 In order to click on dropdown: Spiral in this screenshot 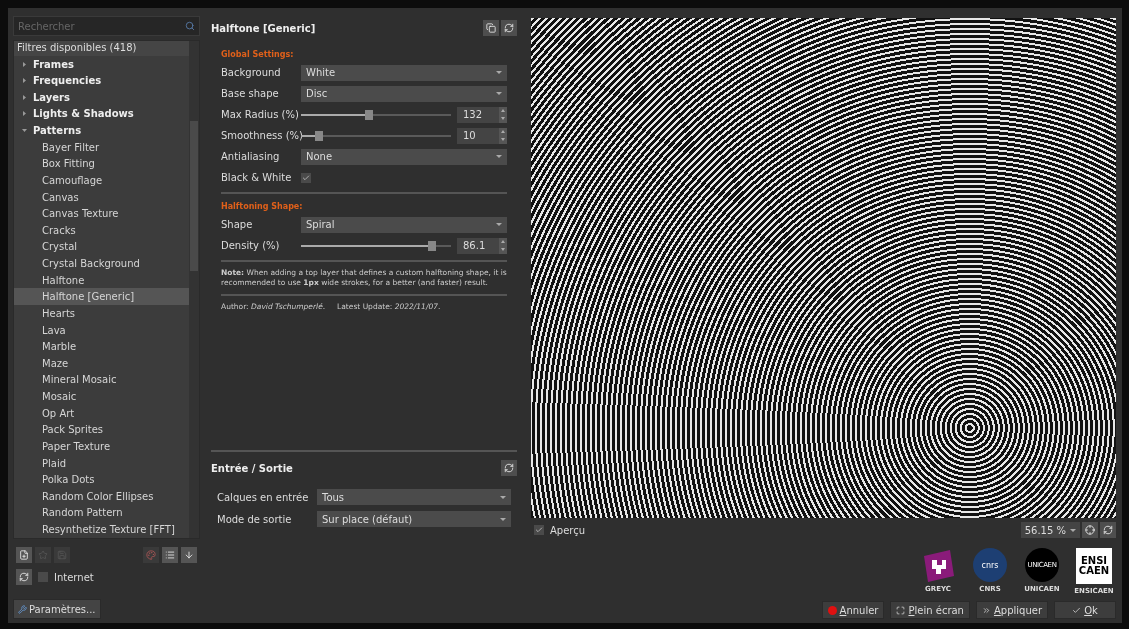, I will do `click(404, 224)`.